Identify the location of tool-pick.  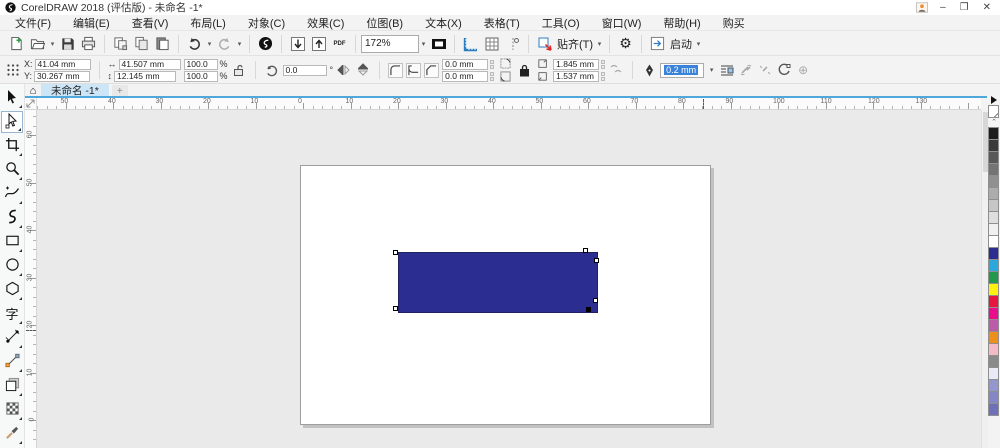
(12, 98).